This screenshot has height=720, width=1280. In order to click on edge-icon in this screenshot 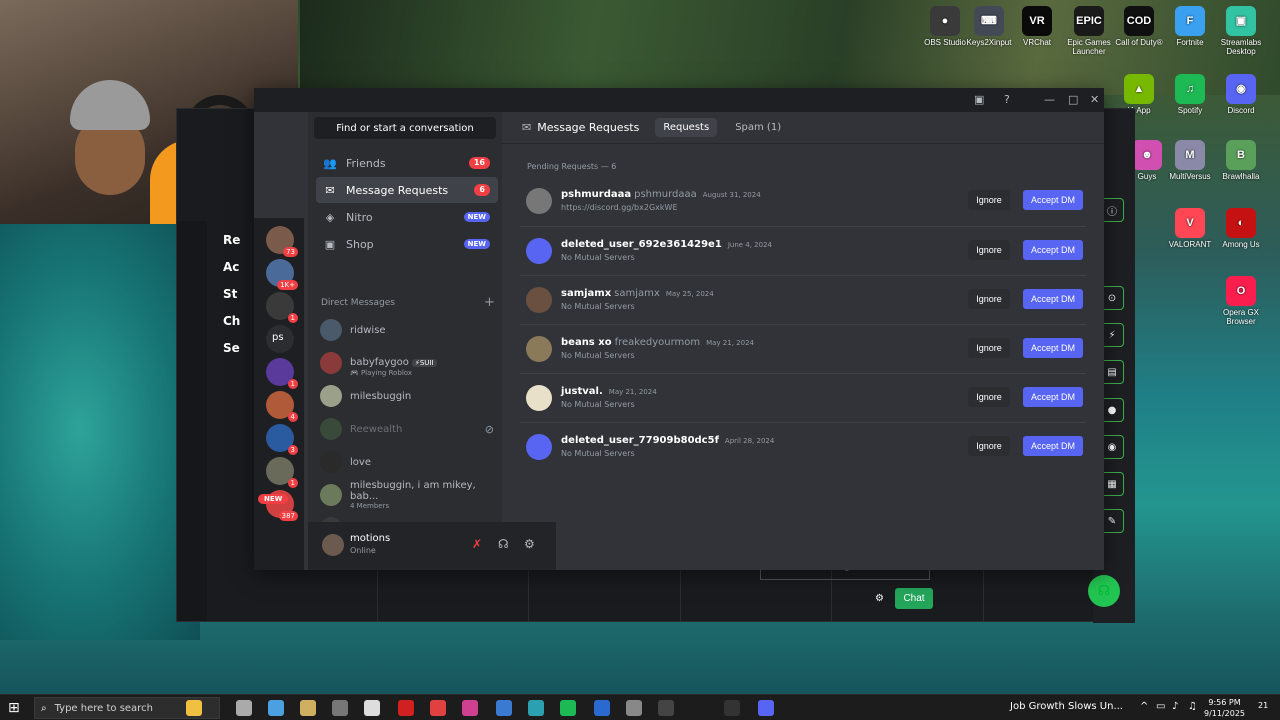, I will do `click(568, 708)`.